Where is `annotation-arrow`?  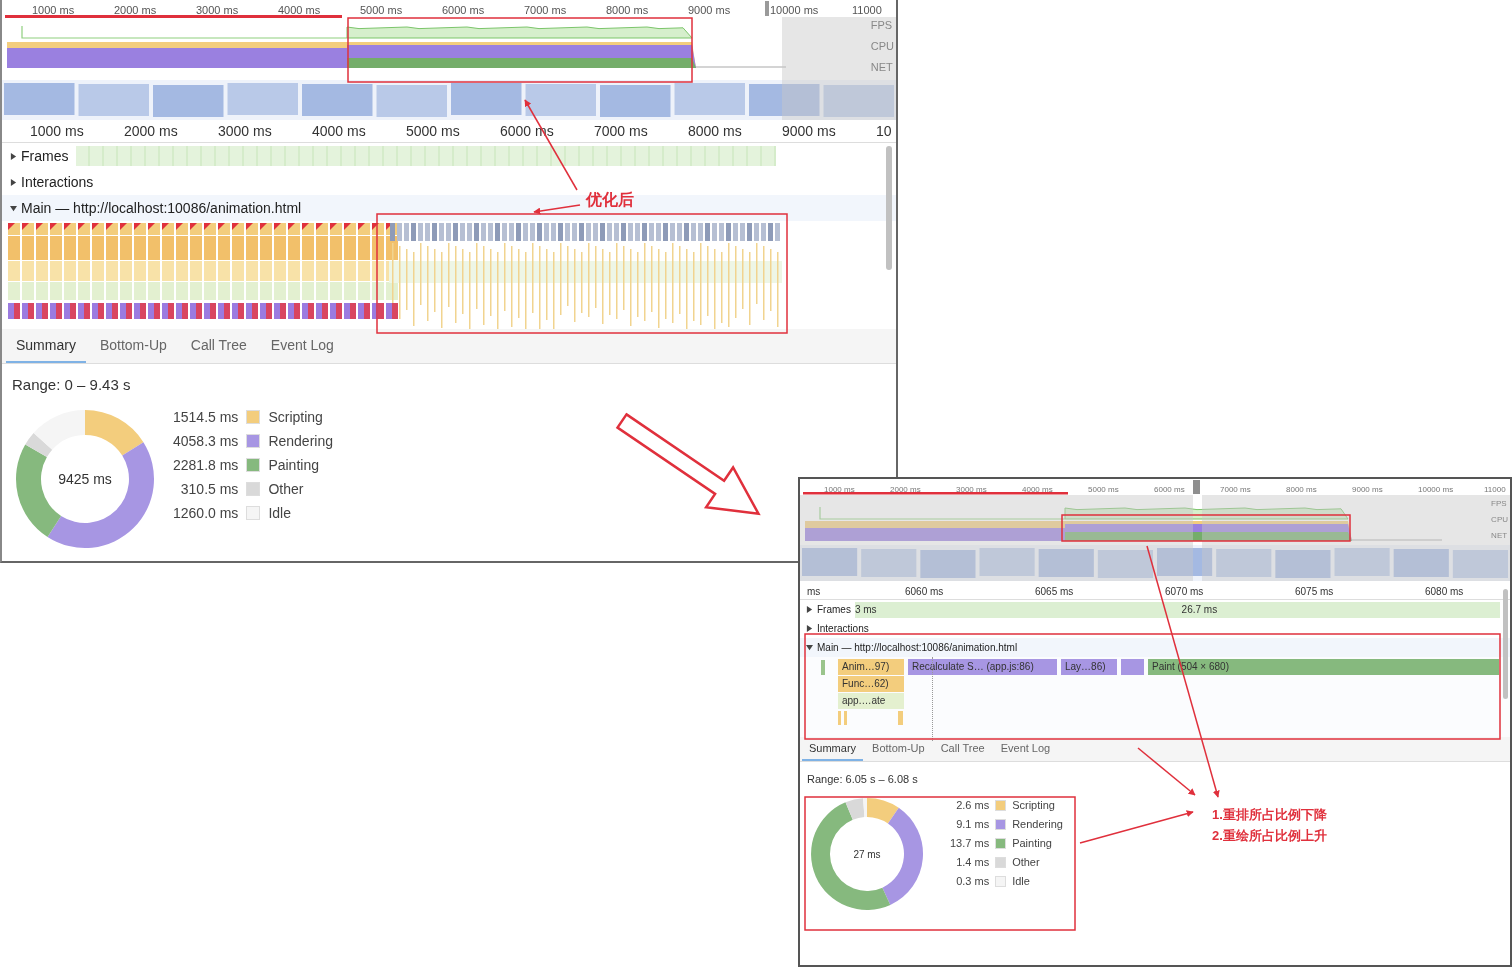
annotation-arrow is located at coordinates (557, 209).